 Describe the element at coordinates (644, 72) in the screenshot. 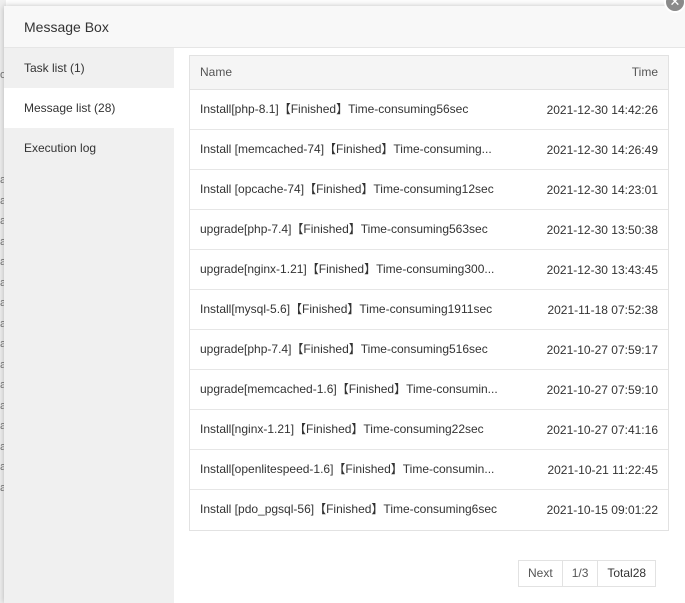

I see `column-header-time: Time` at that location.